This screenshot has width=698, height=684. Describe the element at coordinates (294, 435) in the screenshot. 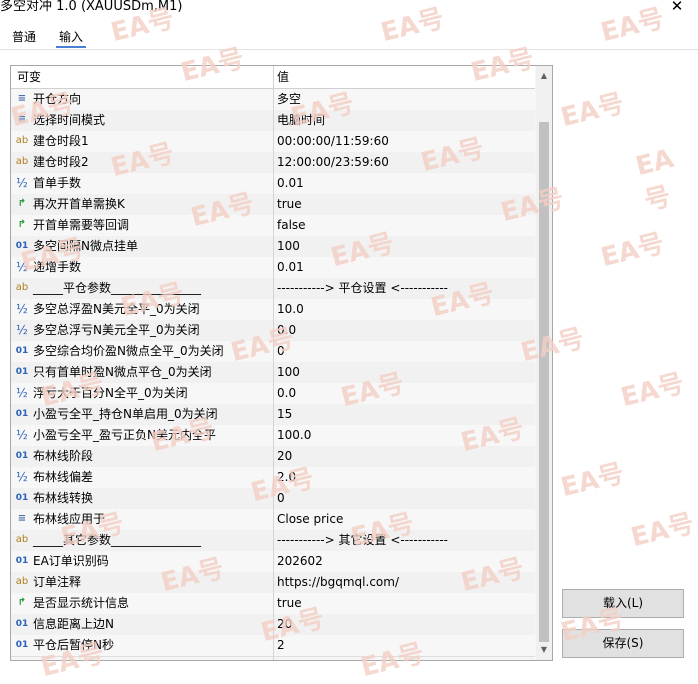

I see `parameter-value: 100.0` at that location.